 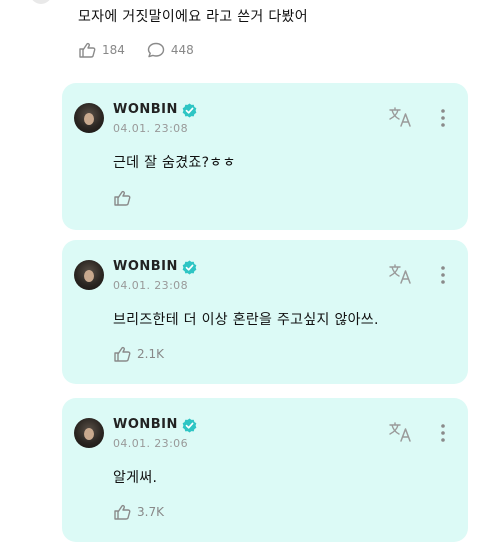 I want to click on fan-post-actions: 184 448, so click(x=273, y=50).